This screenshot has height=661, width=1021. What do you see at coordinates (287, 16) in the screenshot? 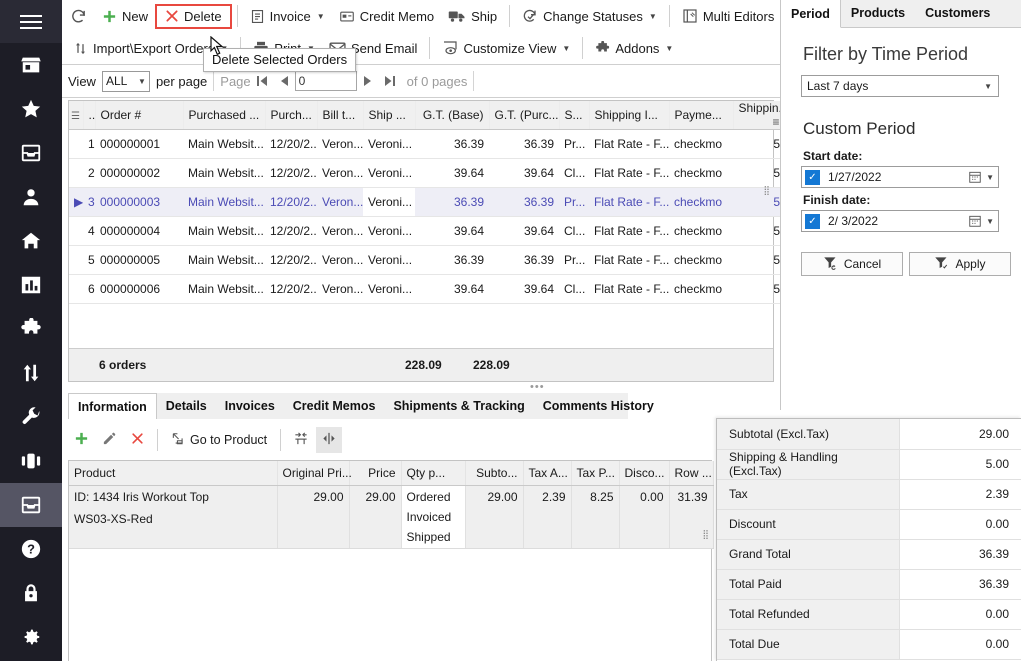
I see `invoice-button: Invoice ▼` at bounding box center [287, 16].